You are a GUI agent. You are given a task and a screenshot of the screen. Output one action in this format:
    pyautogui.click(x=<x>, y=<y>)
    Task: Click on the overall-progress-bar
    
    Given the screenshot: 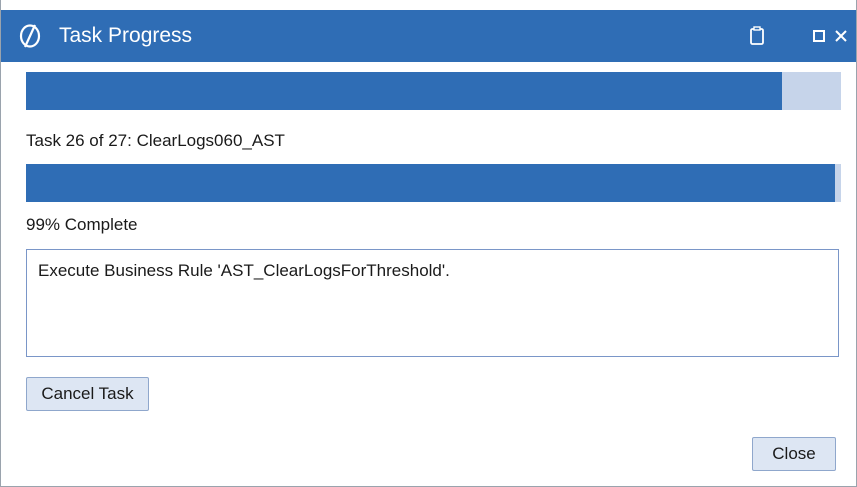 What is the action you would take?
    pyautogui.click(x=433, y=91)
    